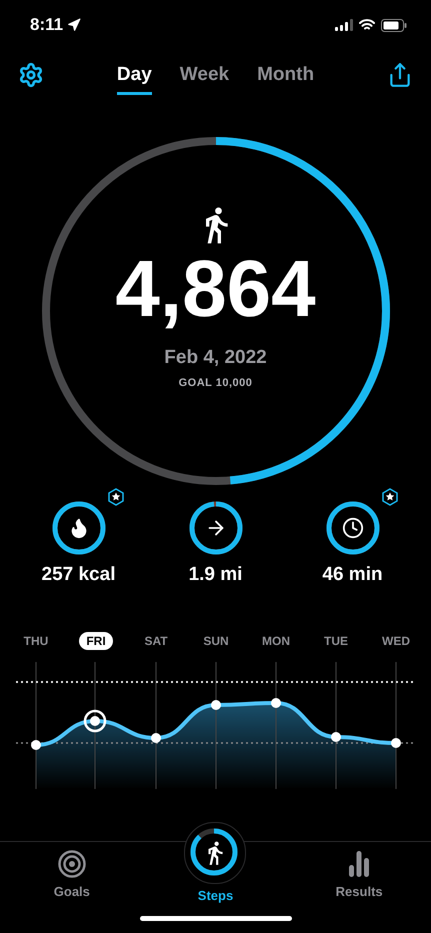 This screenshot has width=431, height=933. What do you see at coordinates (72, 887) in the screenshot?
I see `nav-tab: Goals` at bounding box center [72, 887].